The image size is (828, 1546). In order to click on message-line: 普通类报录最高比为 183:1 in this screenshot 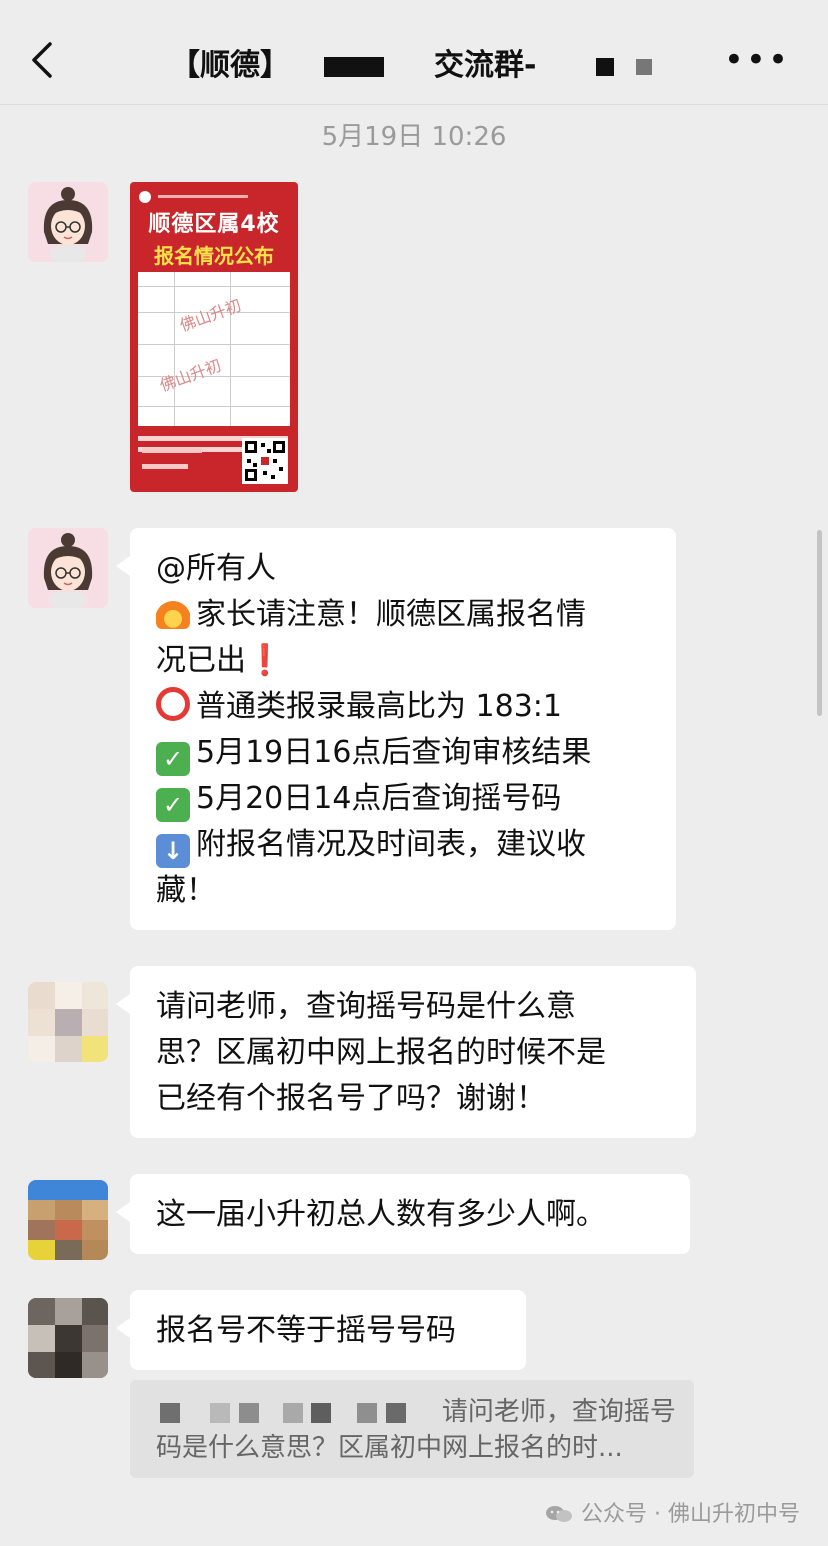, I will do `click(379, 706)`.